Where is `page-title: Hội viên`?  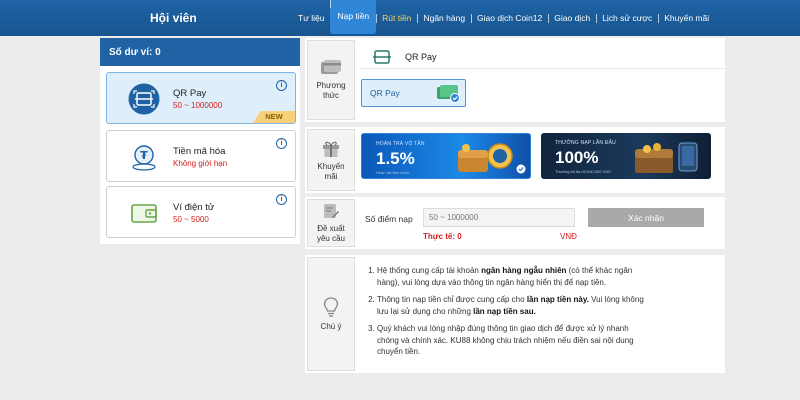
page-title: Hội viên is located at coordinates (173, 18).